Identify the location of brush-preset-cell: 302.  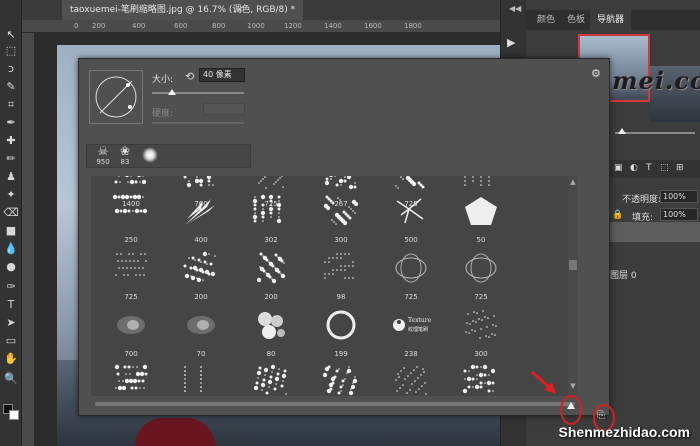
(271, 217).